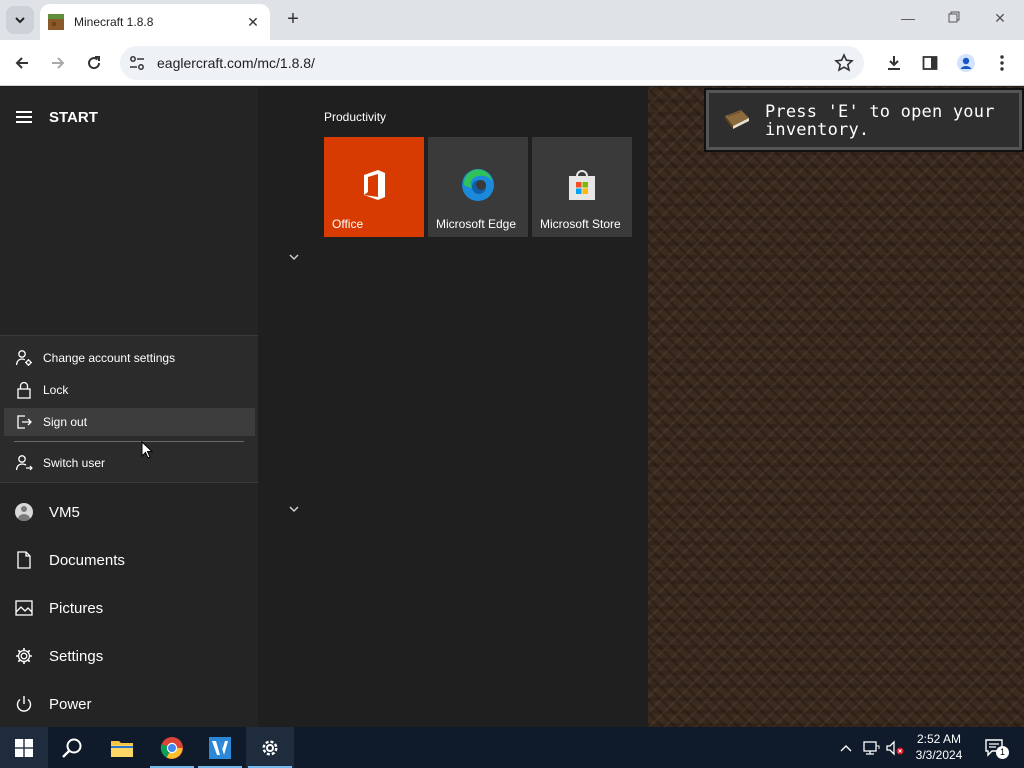 The image size is (1024, 768). What do you see at coordinates (70, 704) in the screenshot?
I see `nav-power-label: Power` at bounding box center [70, 704].